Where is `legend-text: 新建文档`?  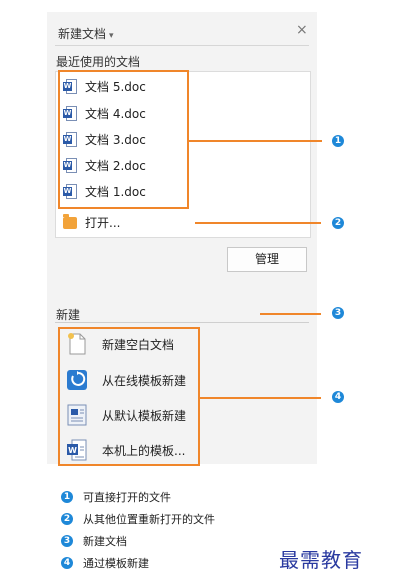
legend-text: 新建文档 is located at coordinates (105, 541).